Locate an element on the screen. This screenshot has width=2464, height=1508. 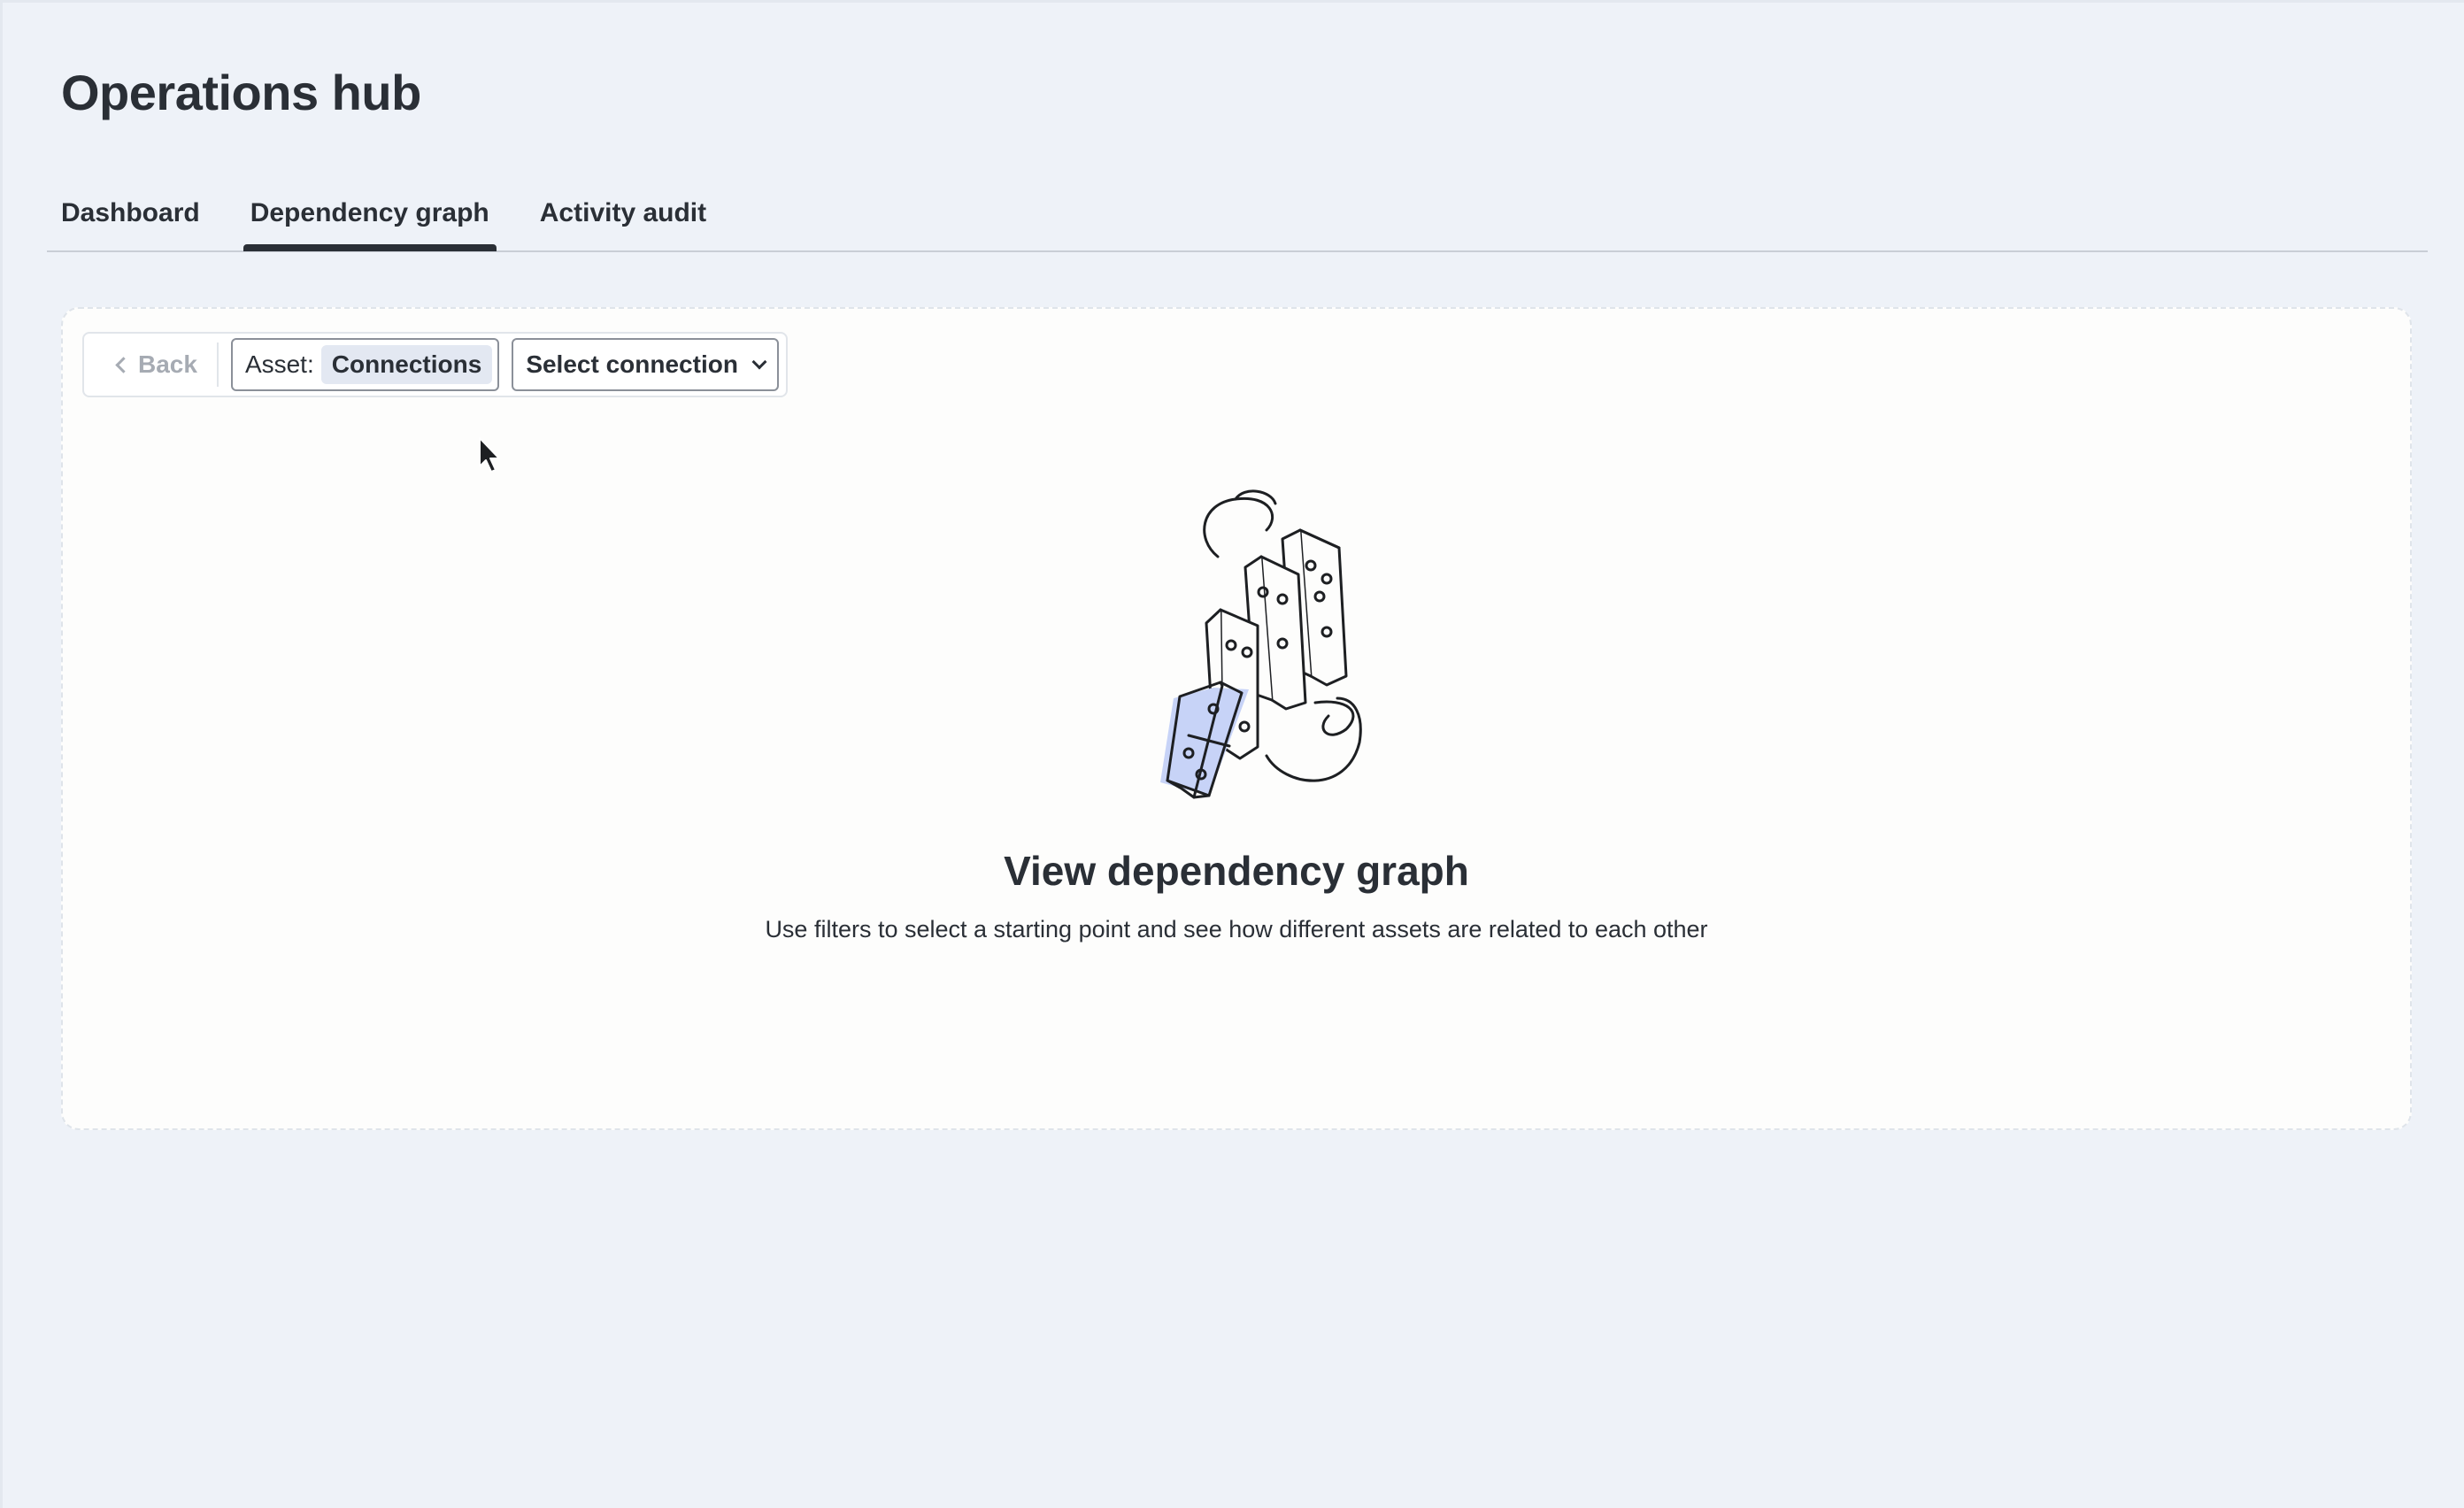
asset-filter-chip: Asset: Connections is located at coordinates (365, 364).